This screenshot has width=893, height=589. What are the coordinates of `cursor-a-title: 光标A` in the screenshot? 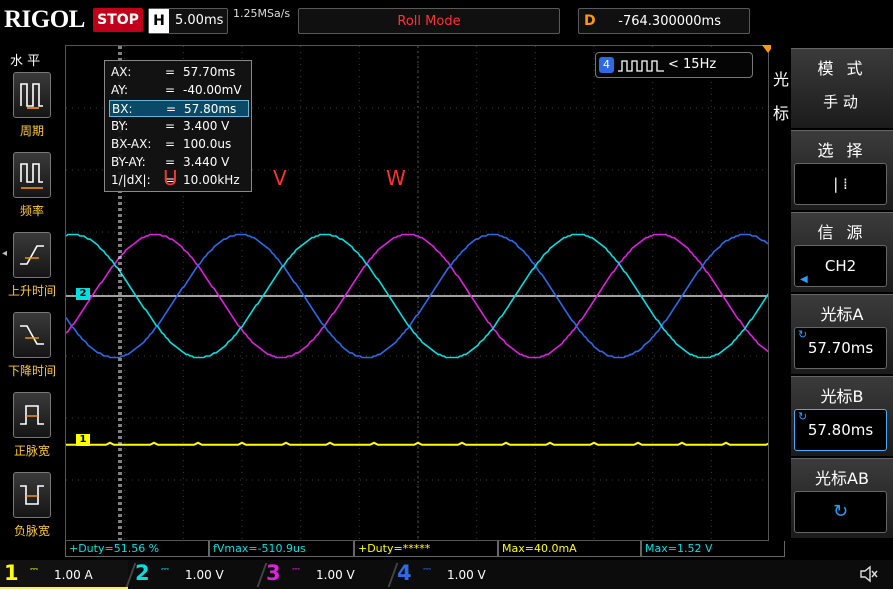 It's located at (842, 314).